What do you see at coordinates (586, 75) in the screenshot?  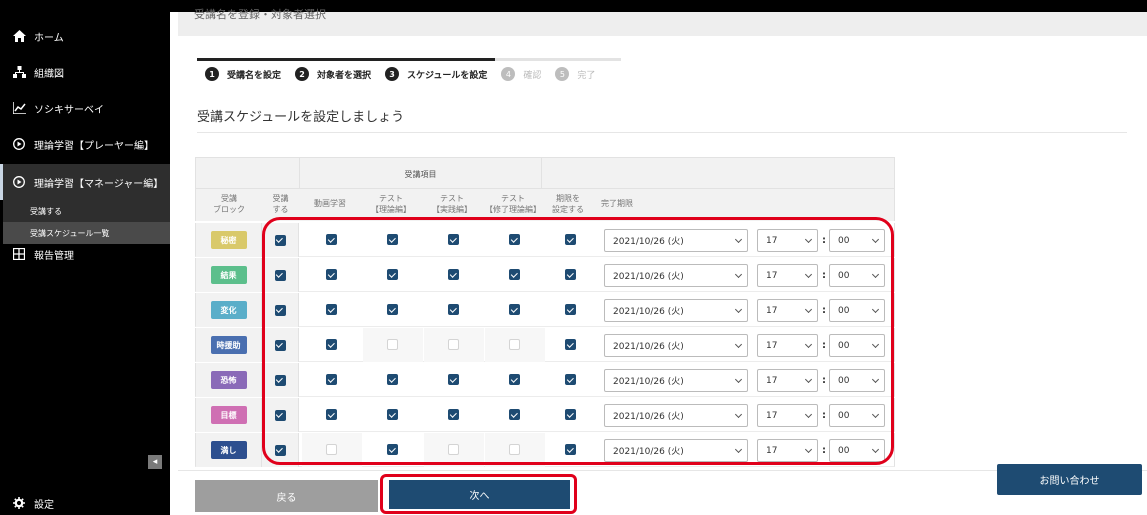 I see `step-label: 完了` at bounding box center [586, 75].